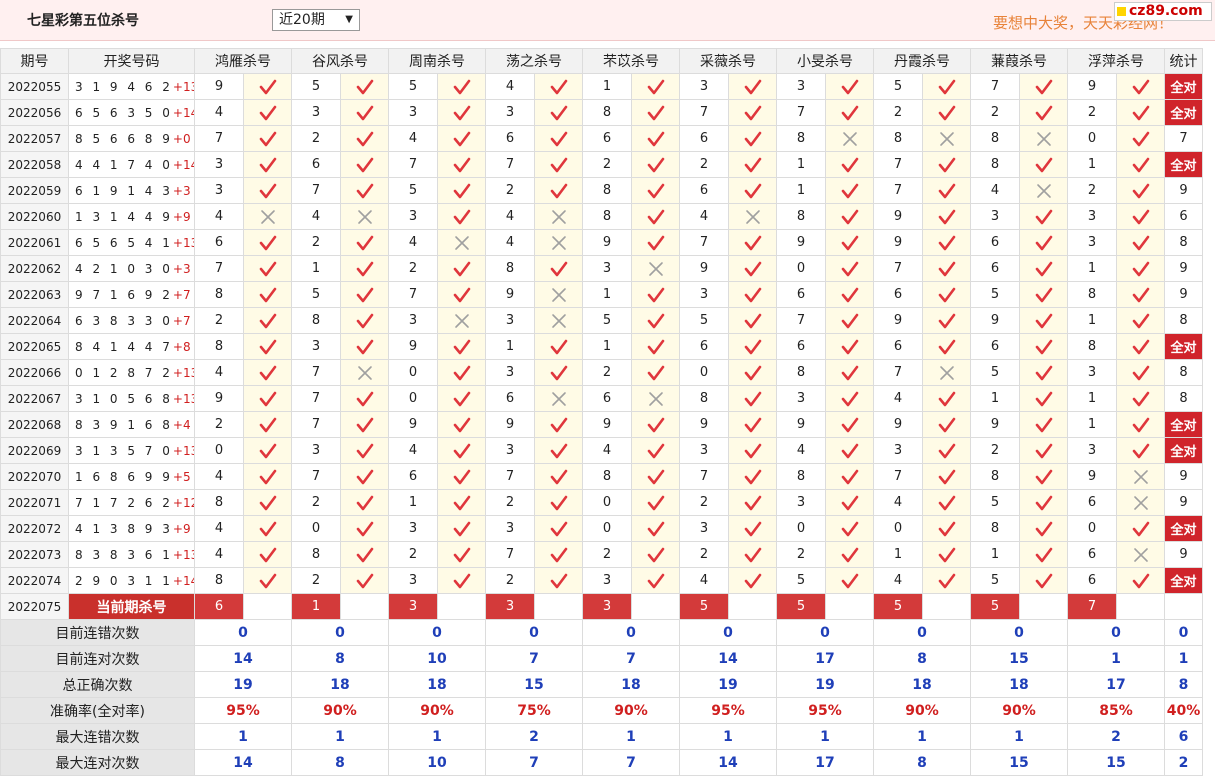 Image resolution: width=1215 pixels, height=780 pixels. What do you see at coordinates (124, 580) in the screenshot?
I see `draw-digits: 2 9 0 3 1 1` at bounding box center [124, 580].